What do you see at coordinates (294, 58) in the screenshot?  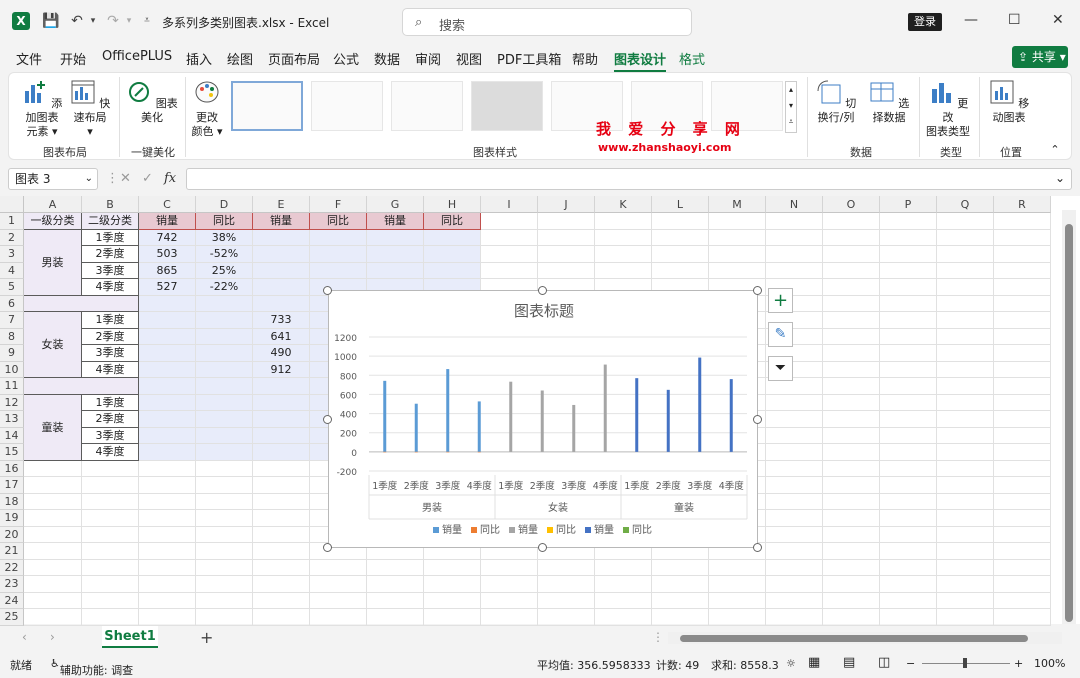 I see `tab-page-layout: 页面布局` at bounding box center [294, 58].